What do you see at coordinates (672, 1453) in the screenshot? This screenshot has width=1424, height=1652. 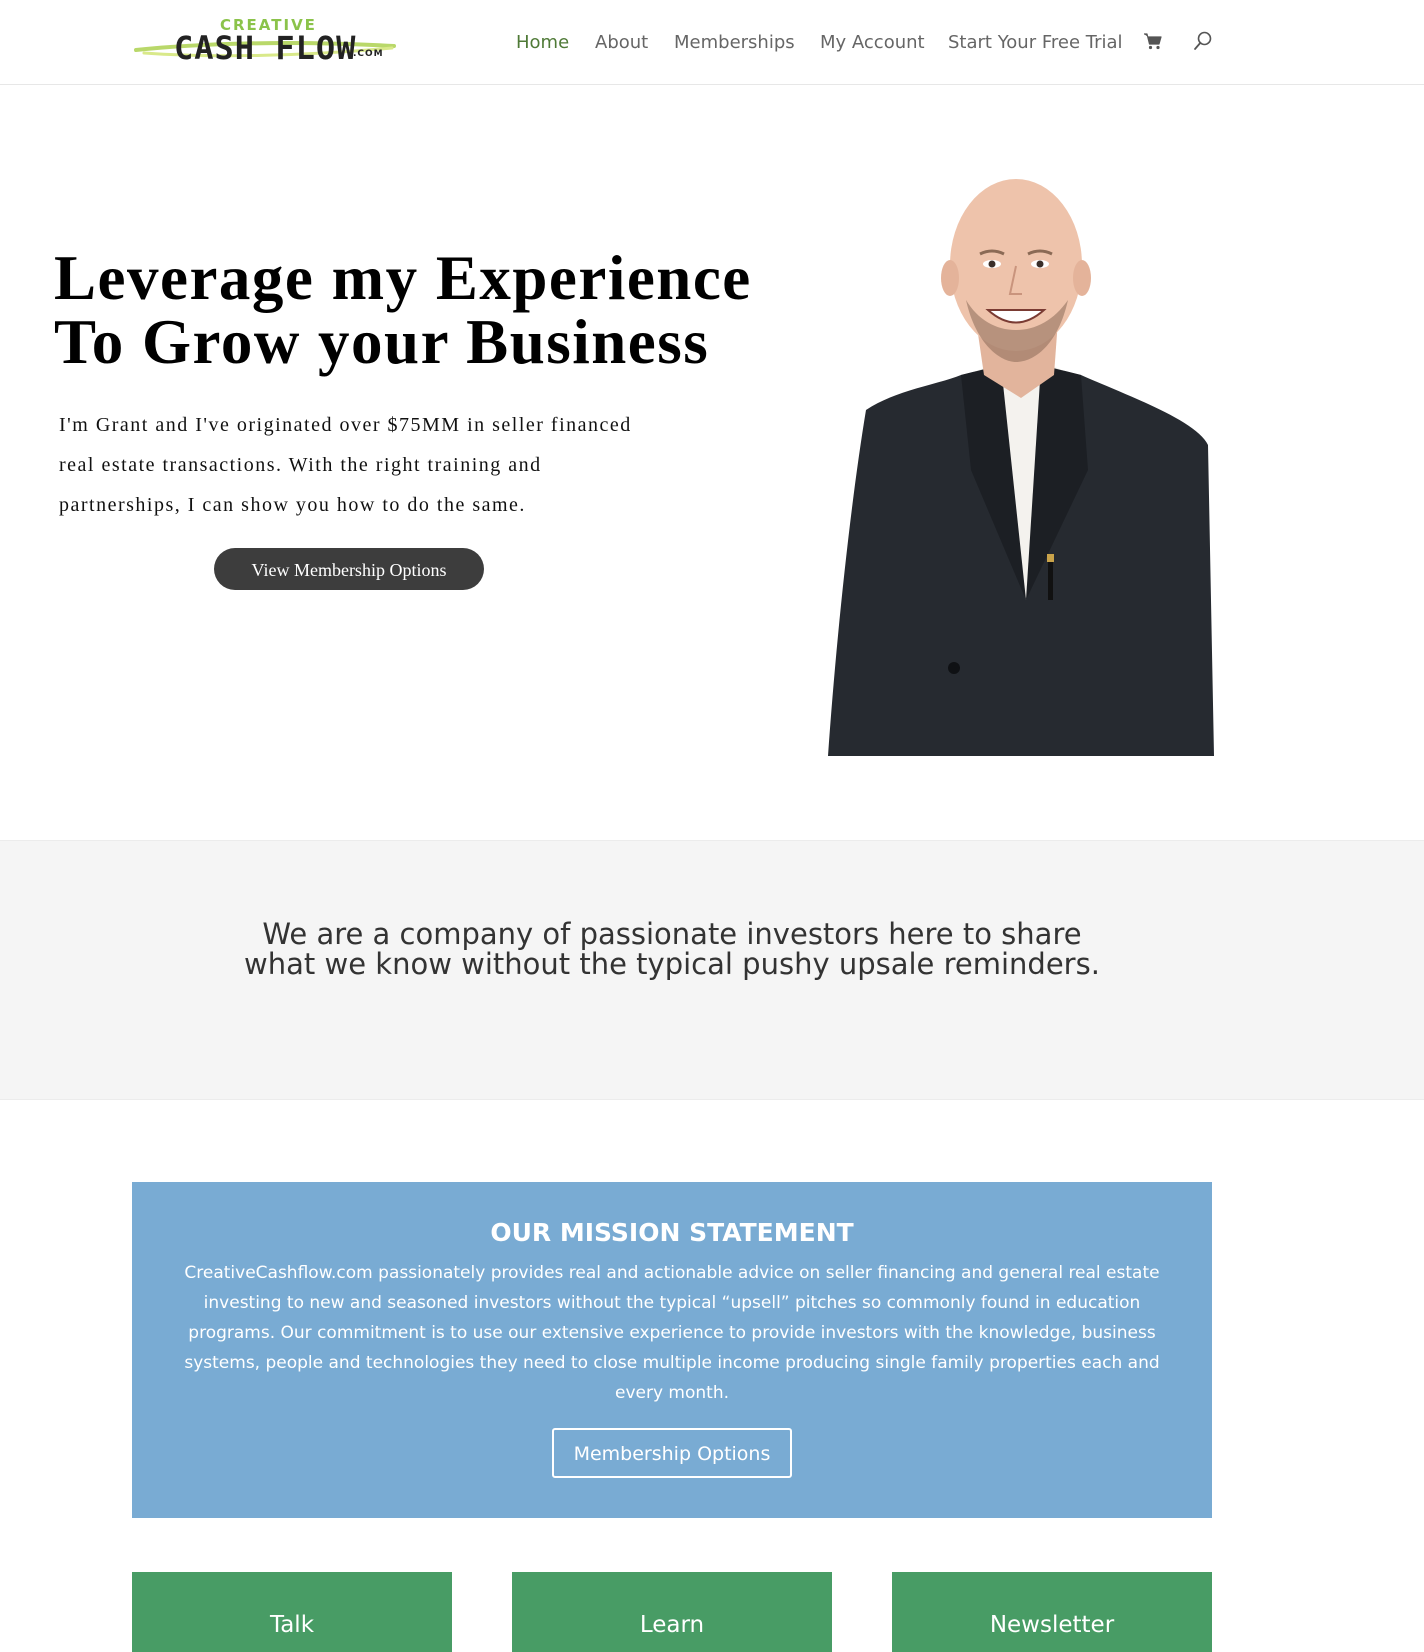 I see `membership-options-button: Membership Options` at bounding box center [672, 1453].